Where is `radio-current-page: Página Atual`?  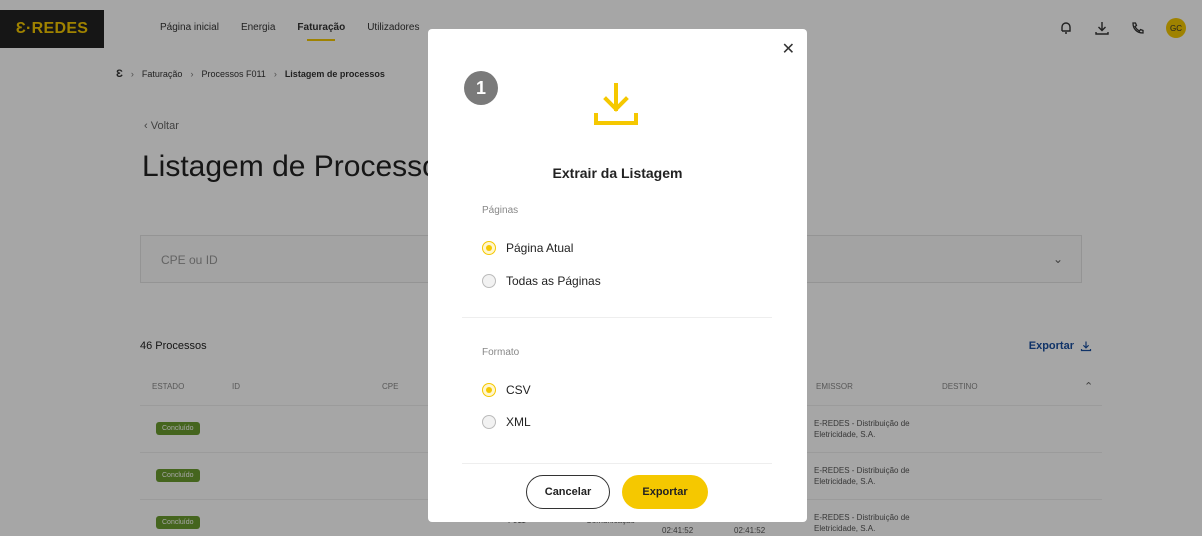 radio-current-page: Página Atual is located at coordinates (527, 248).